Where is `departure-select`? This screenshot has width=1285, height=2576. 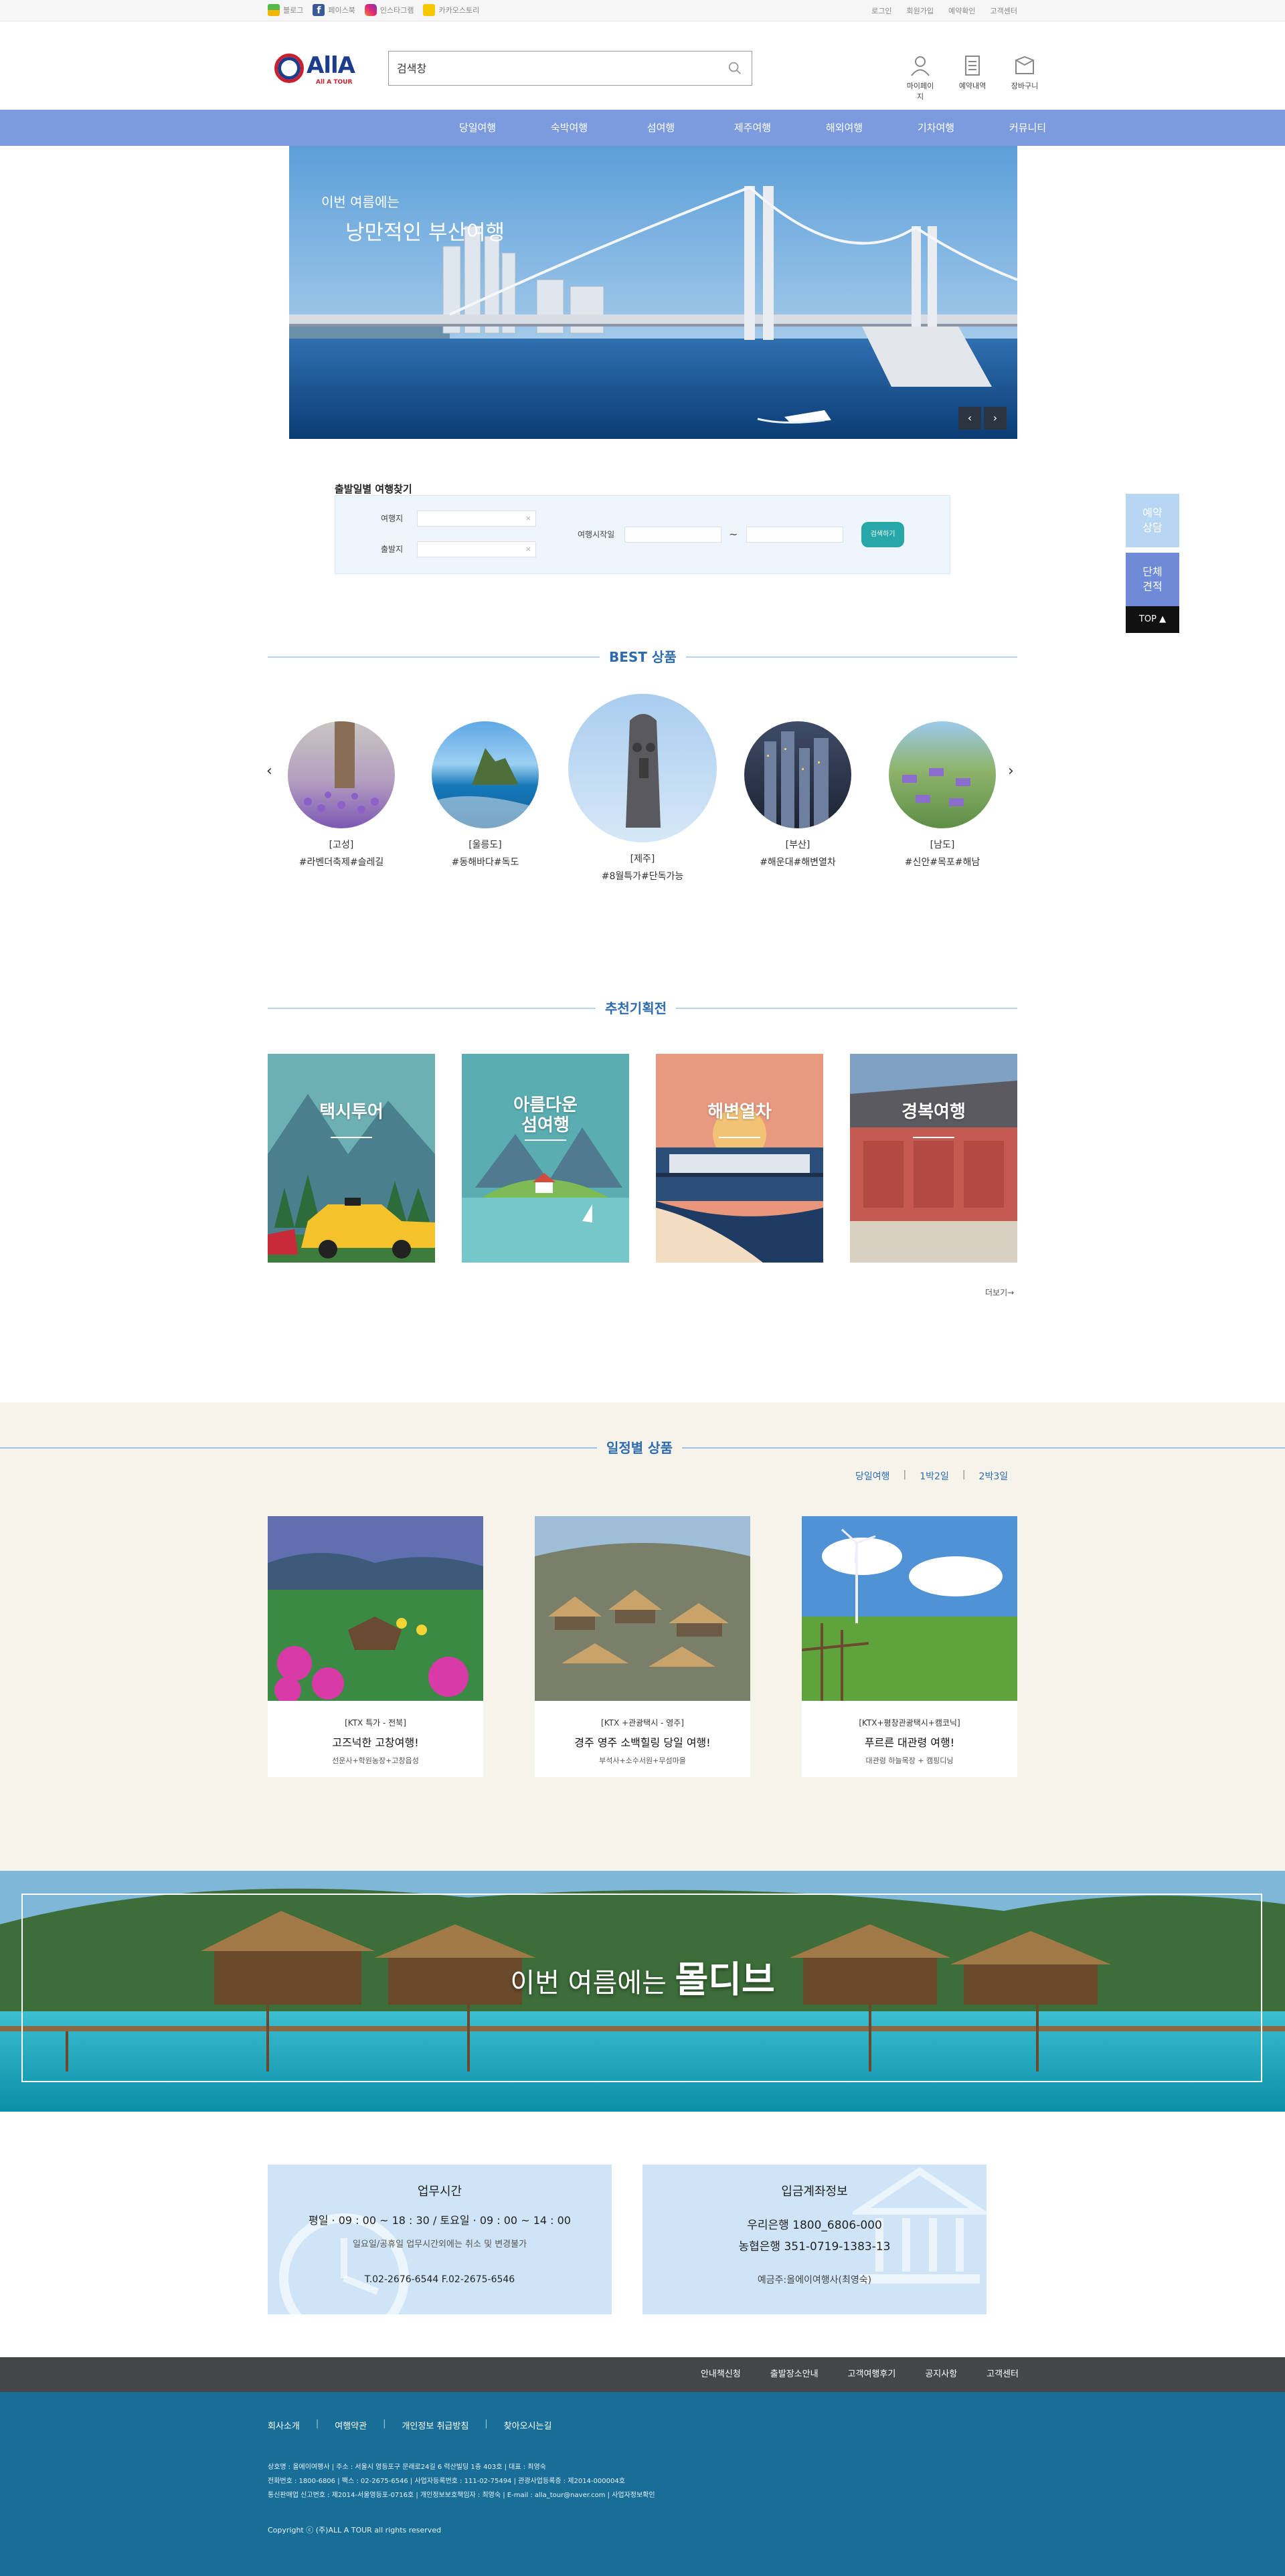 departure-select is located at coordinates (476, 549).